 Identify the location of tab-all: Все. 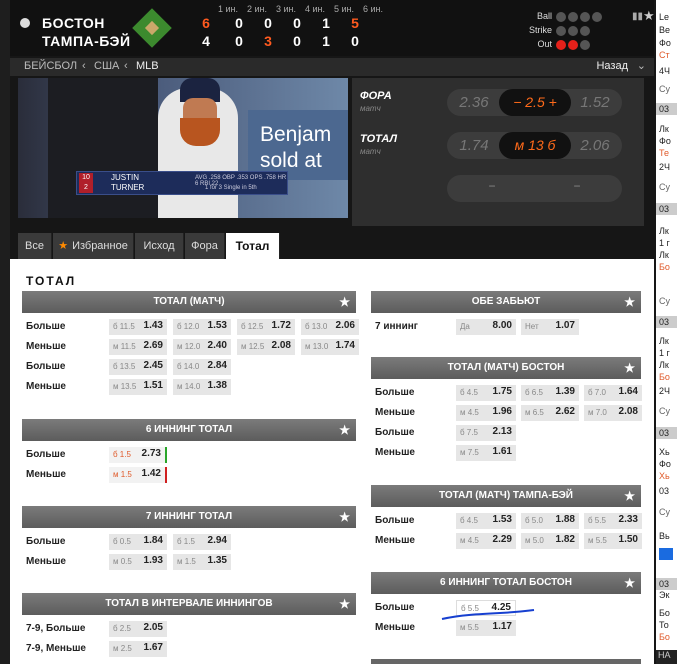
(35, 246).